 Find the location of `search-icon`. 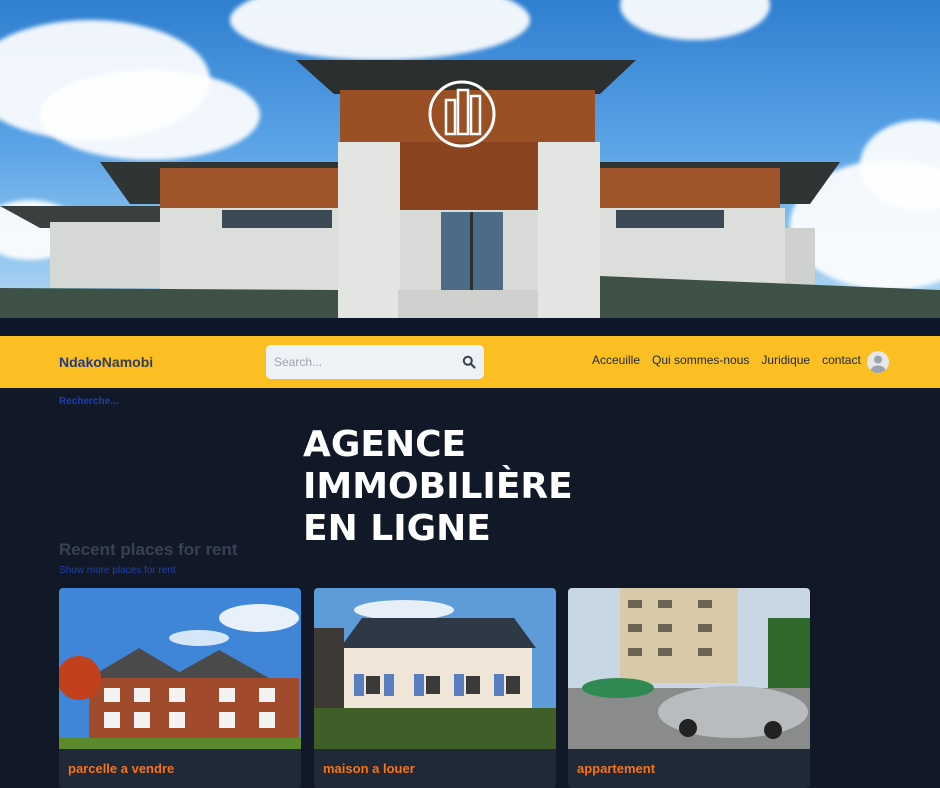

search-icon is located at coordinates (469, 362).